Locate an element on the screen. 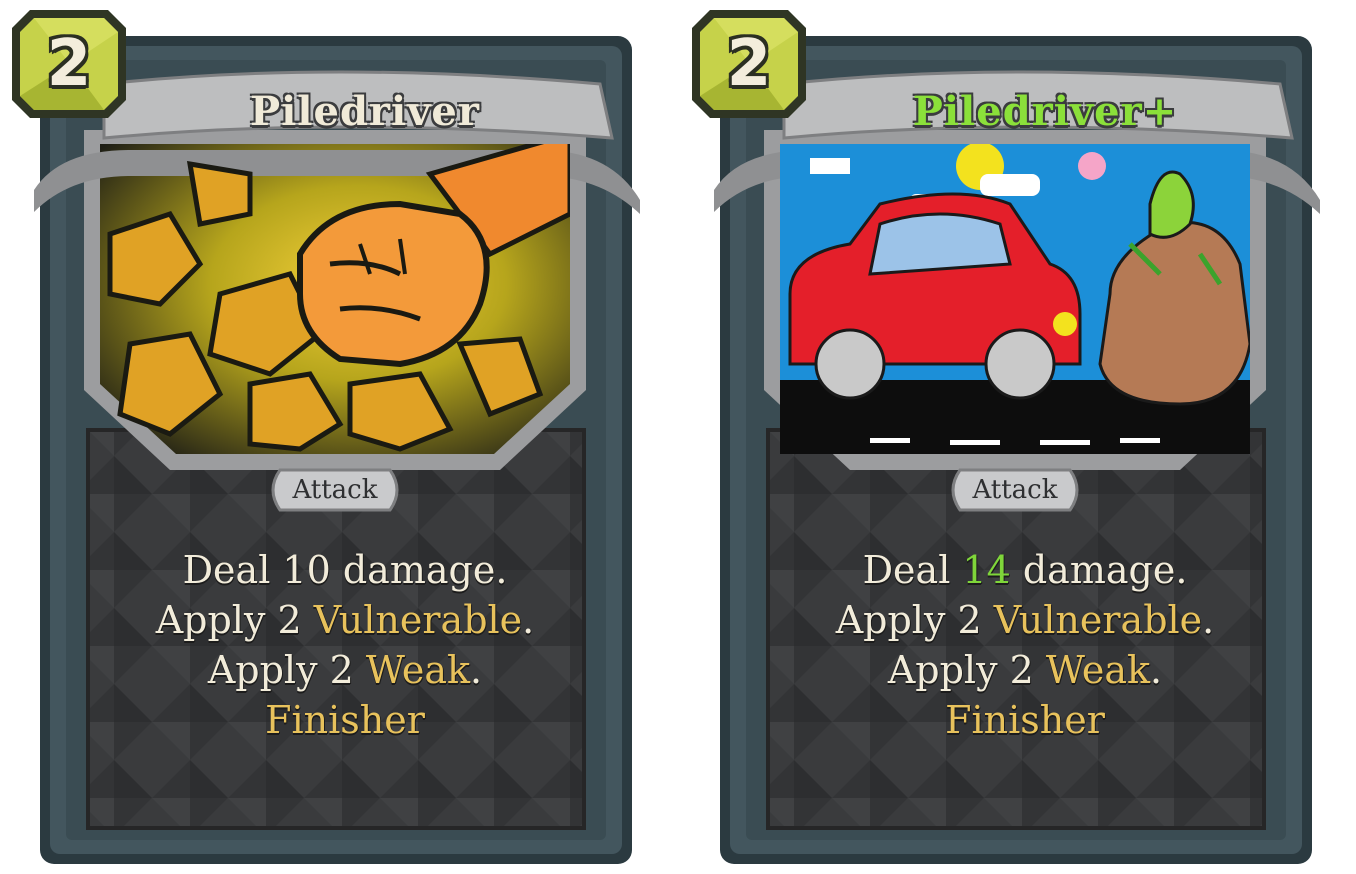 The image size is (1356, 874). card-art-fist is located at coordinates (338, 298).